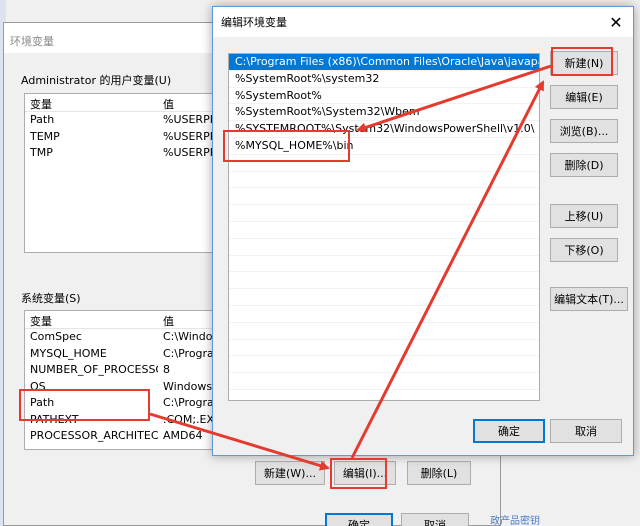 The height and width of the screenshot is (526, 640). What do you see at coordinates (423, 22) in the screenshot?
I see `dialog-titlebar: 编辑环境变量 ✕` at bounding box center [423, 22].